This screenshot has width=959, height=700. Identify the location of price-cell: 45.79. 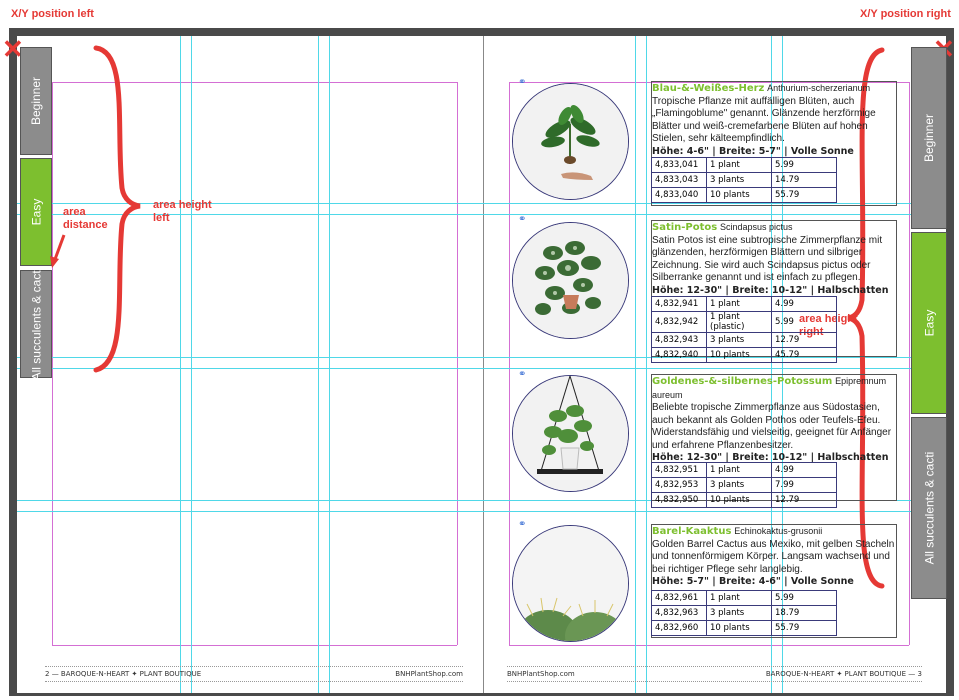
(804, 355).